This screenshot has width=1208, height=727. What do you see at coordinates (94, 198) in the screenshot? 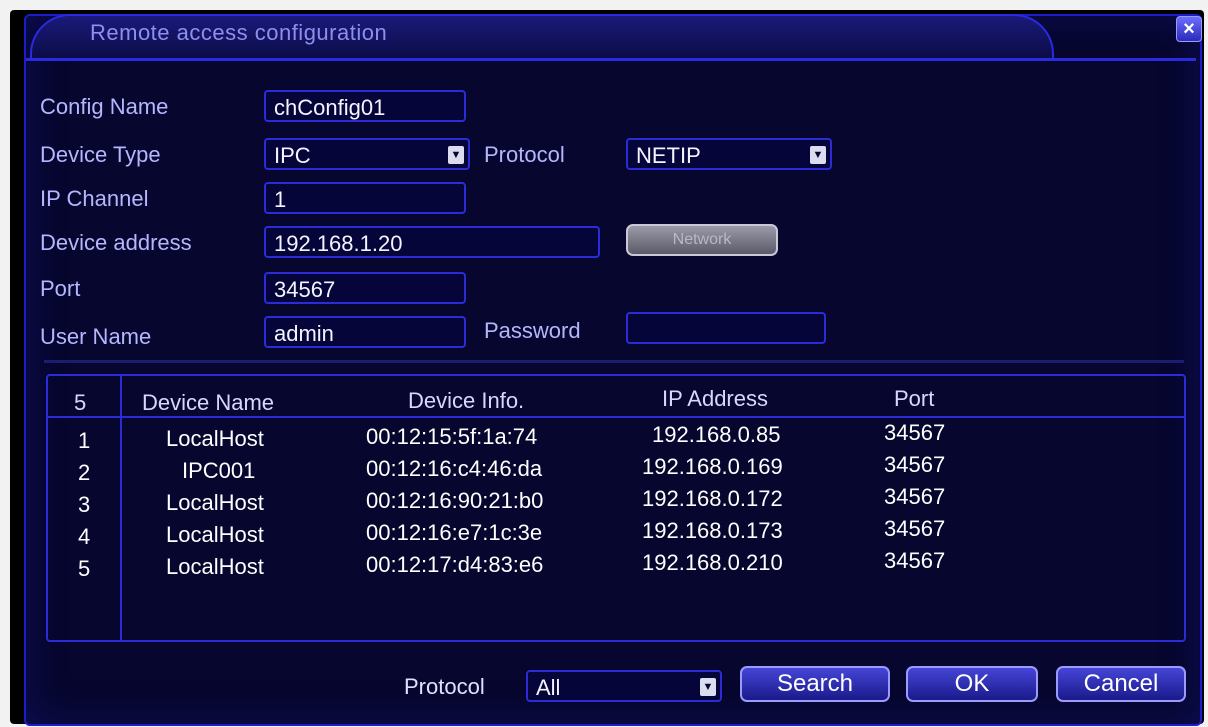
I see `ip-channel-label: IP Channel` at bounding box center [94, 198].